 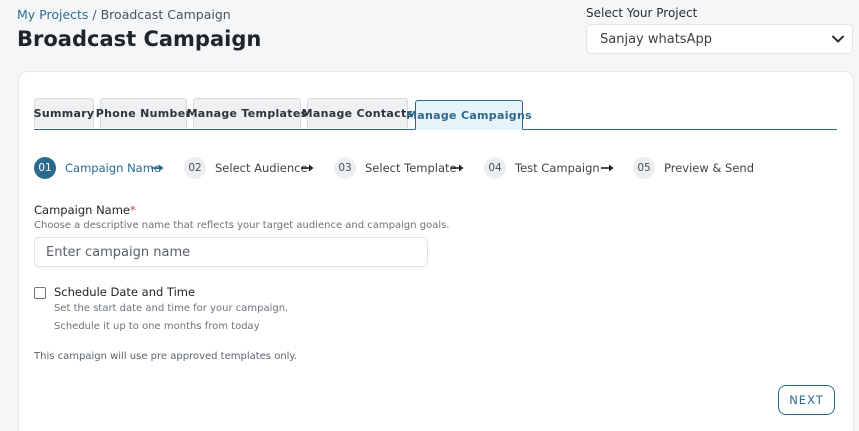 I want to click on project-select-label: Select Your Project, so click(x=642, y=13).